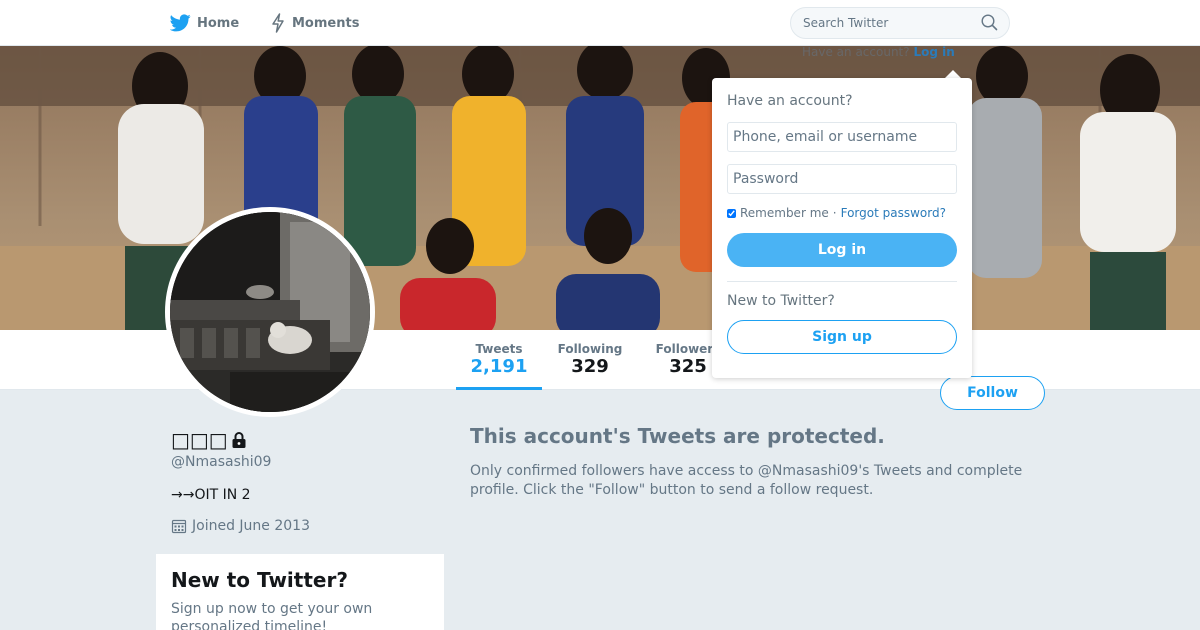 Image resolution: width=1200 pixels, height=630 pixels. What do you see at coordinates (790, 101) in the screenshot?
I see `login-dropdown-heading: Have an account?` at bounding box center [790, 101].